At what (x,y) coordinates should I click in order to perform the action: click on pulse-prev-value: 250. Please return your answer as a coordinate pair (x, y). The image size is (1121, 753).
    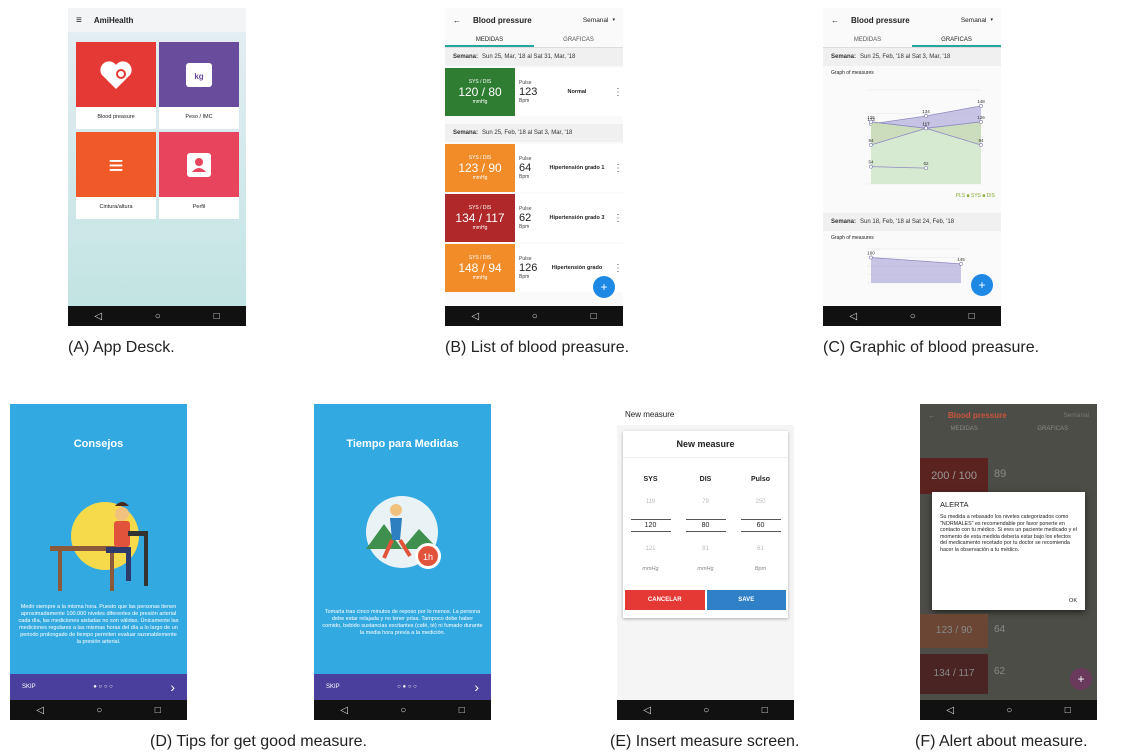
    Looking at the image, I should click on (760, 502).